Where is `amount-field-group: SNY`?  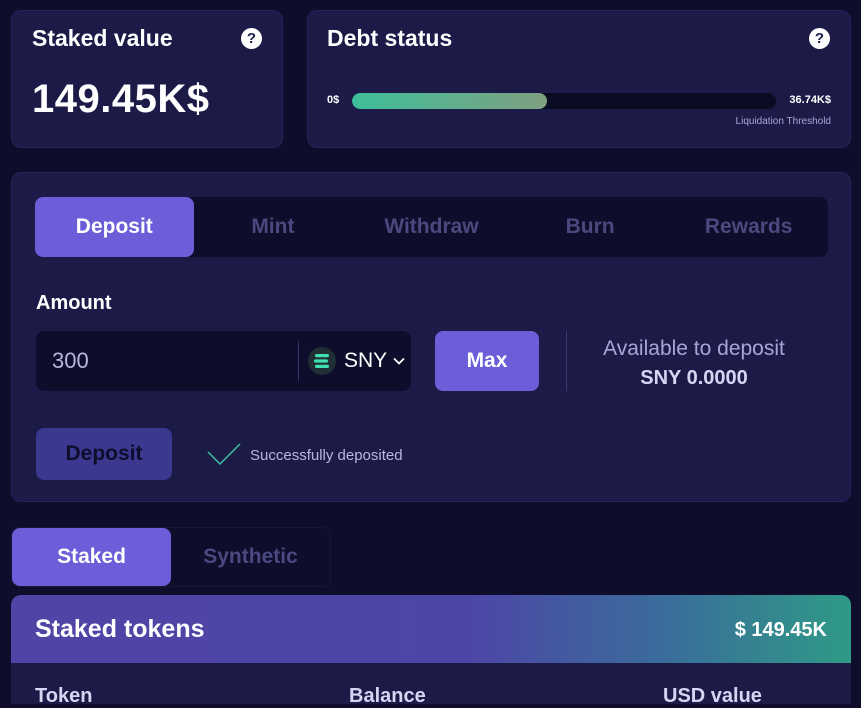 amount-field-group: SNY is located at coordinates (223, 361).